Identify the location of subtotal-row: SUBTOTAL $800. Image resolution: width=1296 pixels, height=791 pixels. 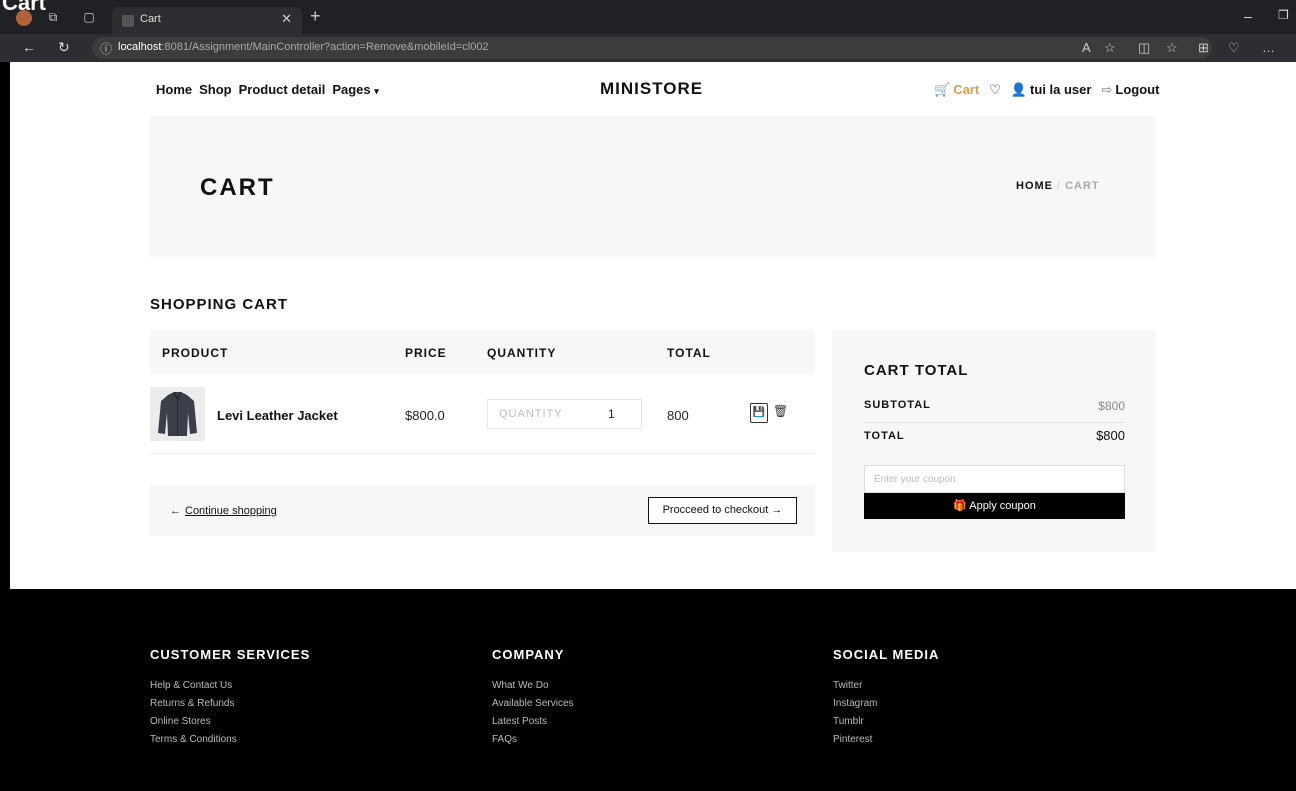
(994, 411).